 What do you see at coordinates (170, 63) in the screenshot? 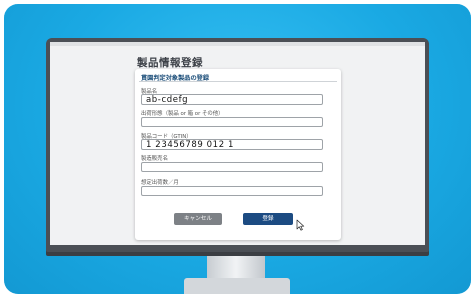
I see `page-title: 製品情報登録` at bounding box center [170, 63].